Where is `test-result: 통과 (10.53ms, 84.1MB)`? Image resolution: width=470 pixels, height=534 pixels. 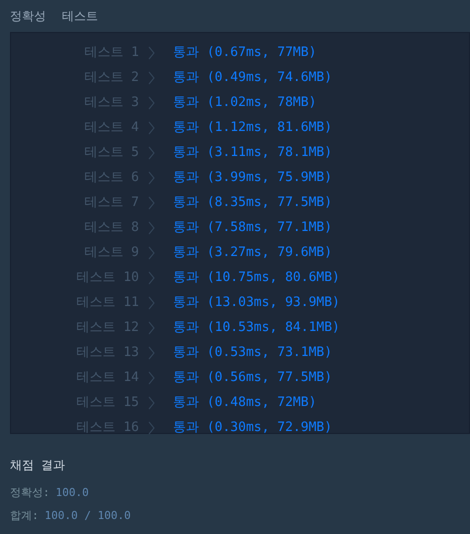 test-result: 통과 (10.53ms, 84.1MB) is located at coordinates (256, 327).